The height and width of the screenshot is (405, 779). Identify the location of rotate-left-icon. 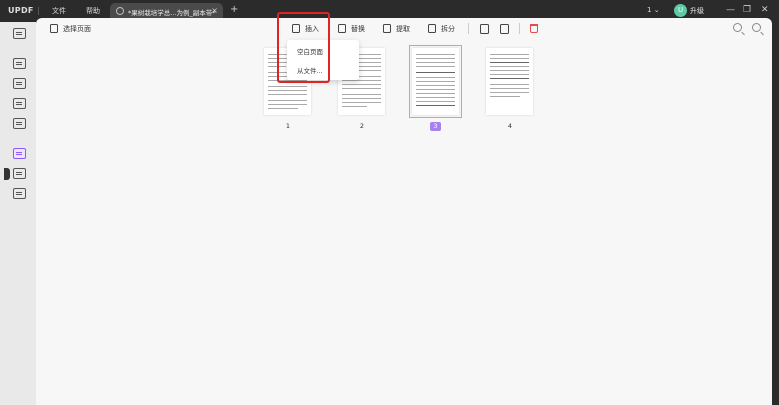
(484, 29).